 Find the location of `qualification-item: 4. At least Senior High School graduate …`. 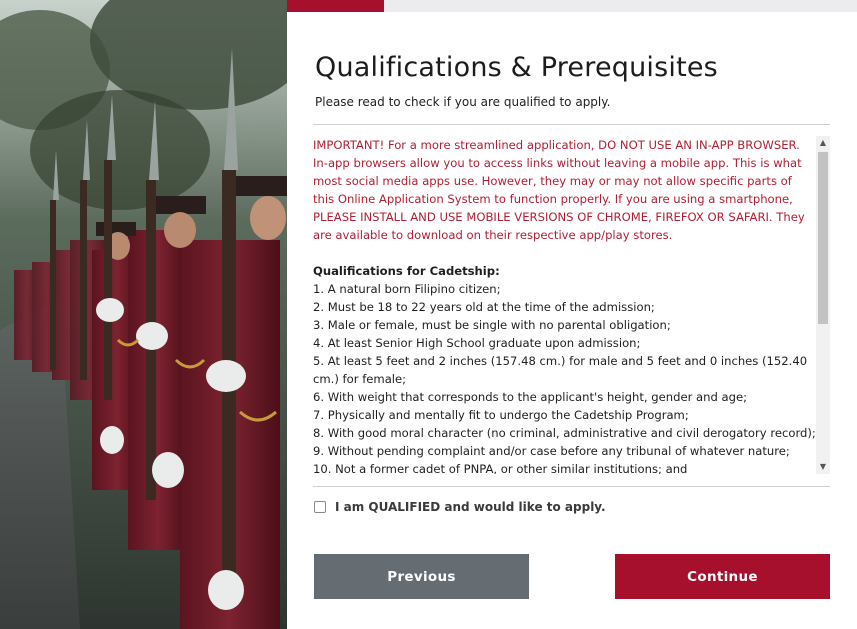

qualification-item: 4. At least Senior High School graduate … is located at coordinates (477, 343).